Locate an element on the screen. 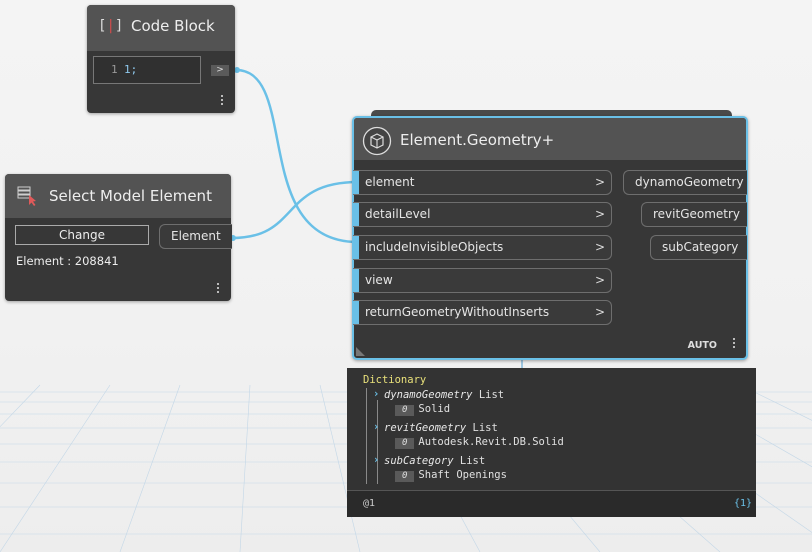  element-id-text: Element : 208841 is located at coordinates (67, 261).